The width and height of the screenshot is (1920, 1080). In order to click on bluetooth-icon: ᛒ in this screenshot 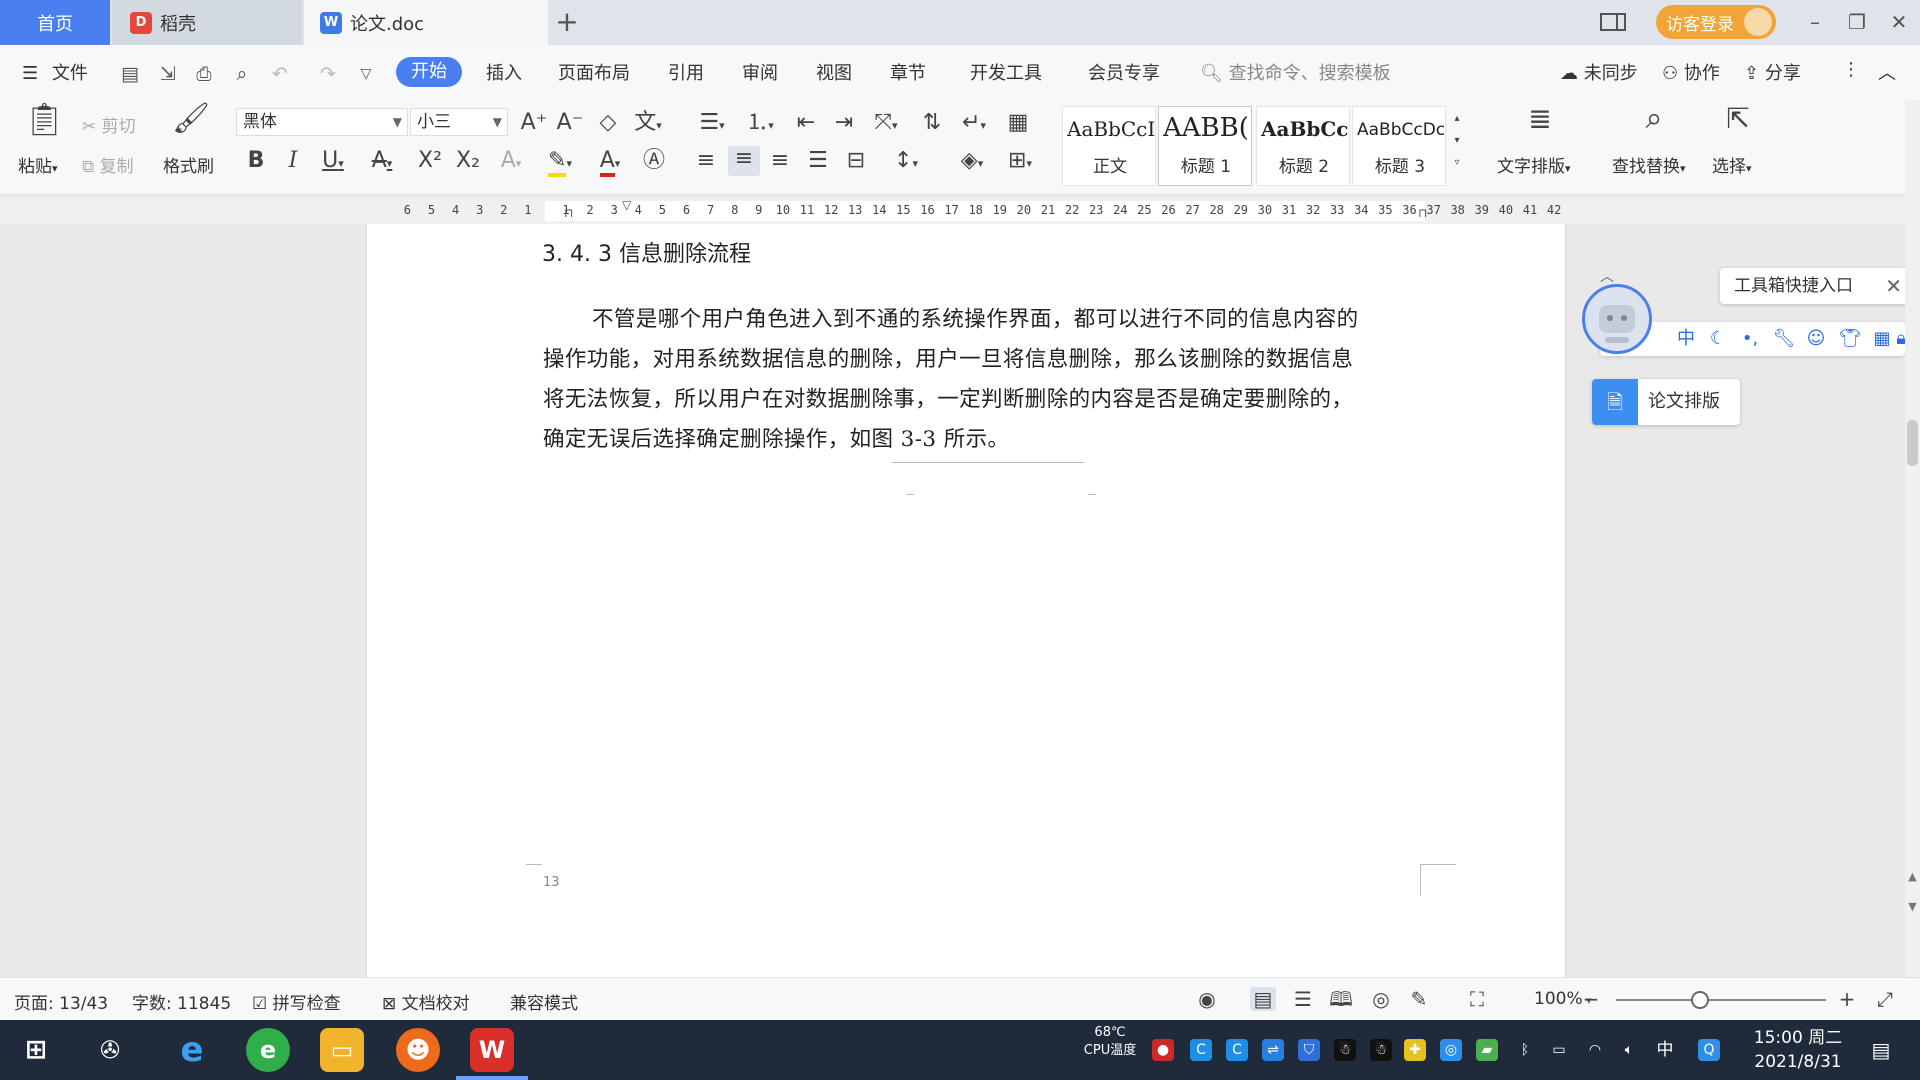, I will do `click(1525, 1050)`.